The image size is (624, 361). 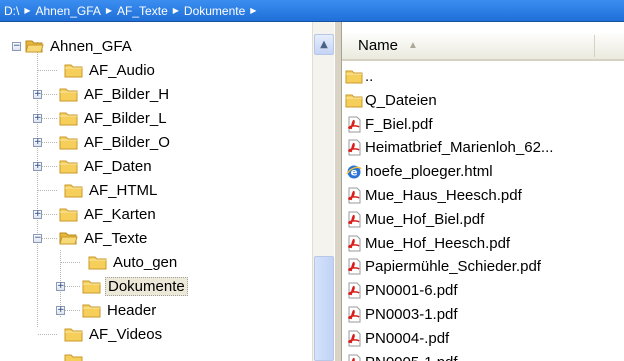 I want to click on tree-scrollbar: ▲, so click(x=323, y=191).